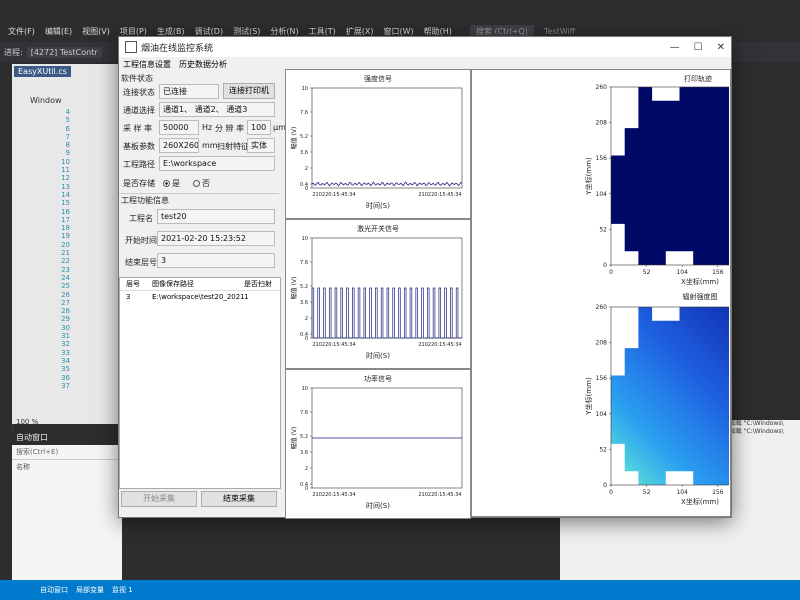 This screenshot has width=800, height=600. What do you see at coordinates (602, 87) in the screenshot?
I see `y-tick-label: 260` at bounding box center [602, 87].